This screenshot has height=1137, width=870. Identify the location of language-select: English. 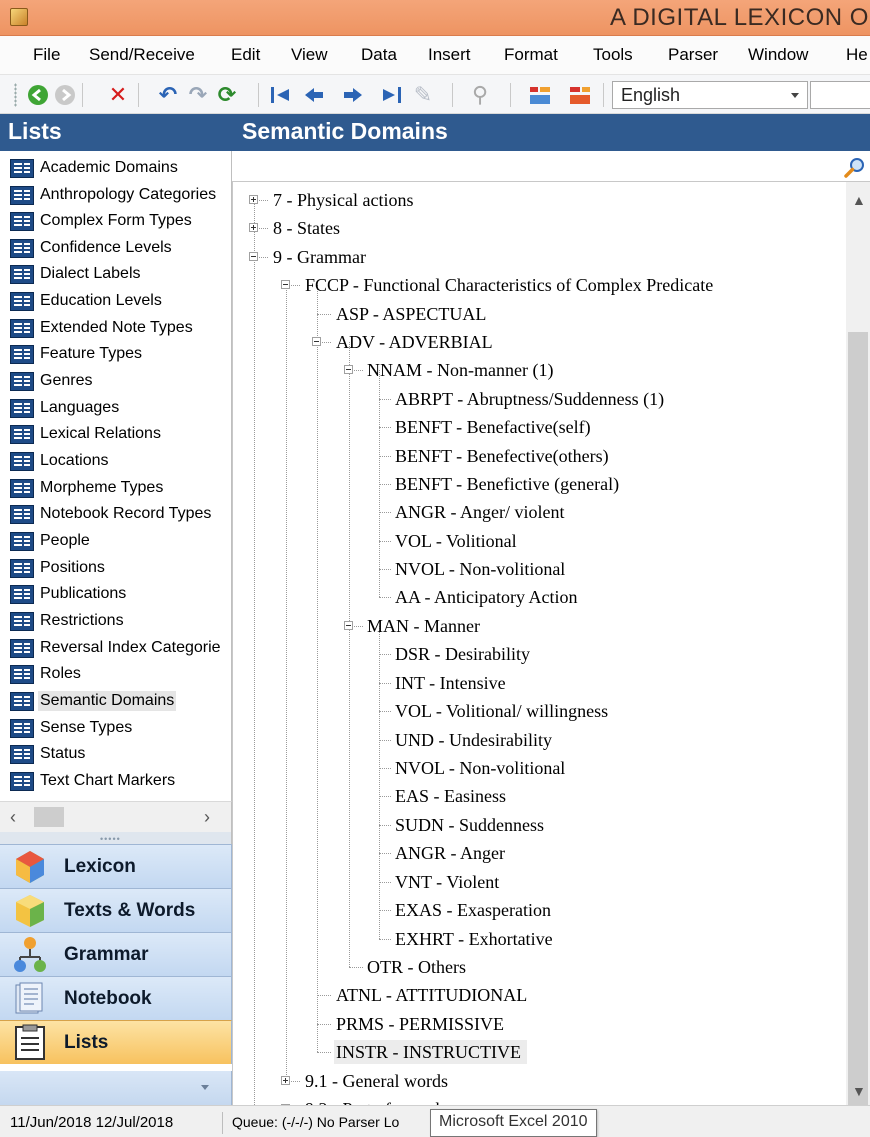
(710, 95).